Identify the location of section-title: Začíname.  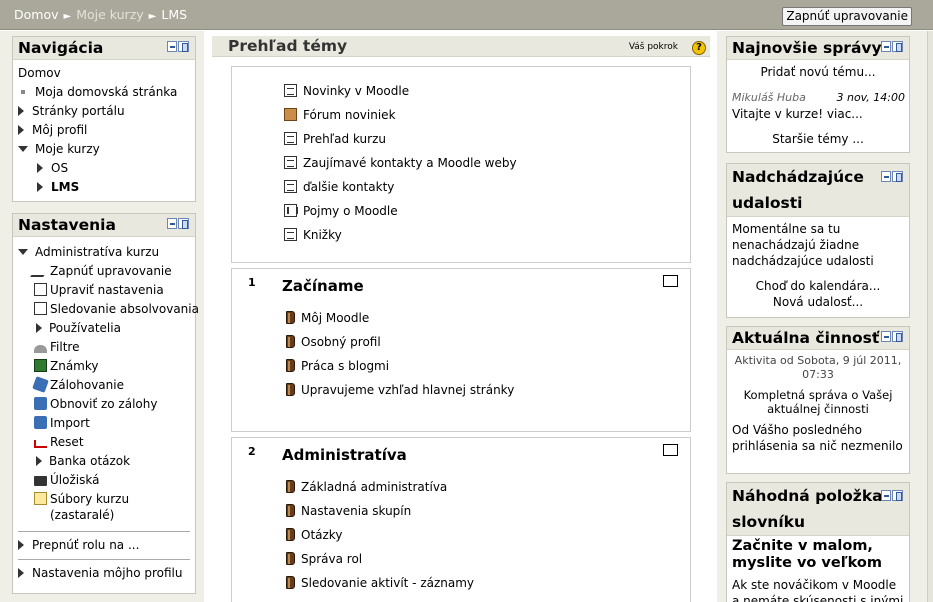
(323, 286).